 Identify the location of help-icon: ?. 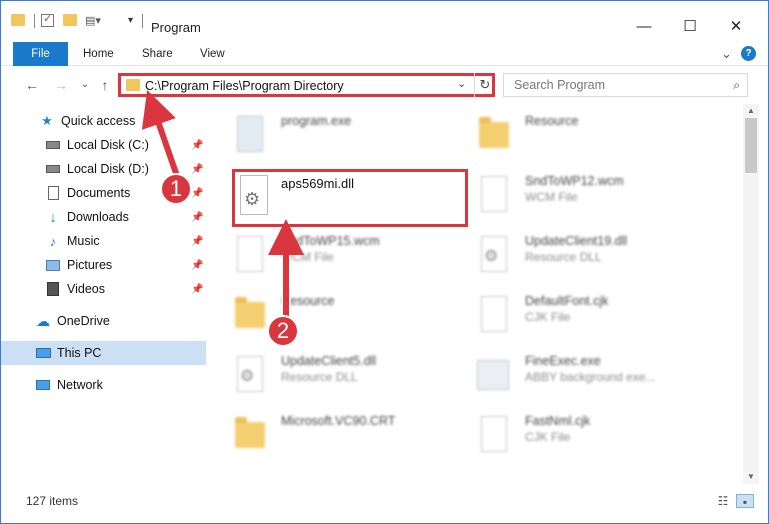
(748, 53).